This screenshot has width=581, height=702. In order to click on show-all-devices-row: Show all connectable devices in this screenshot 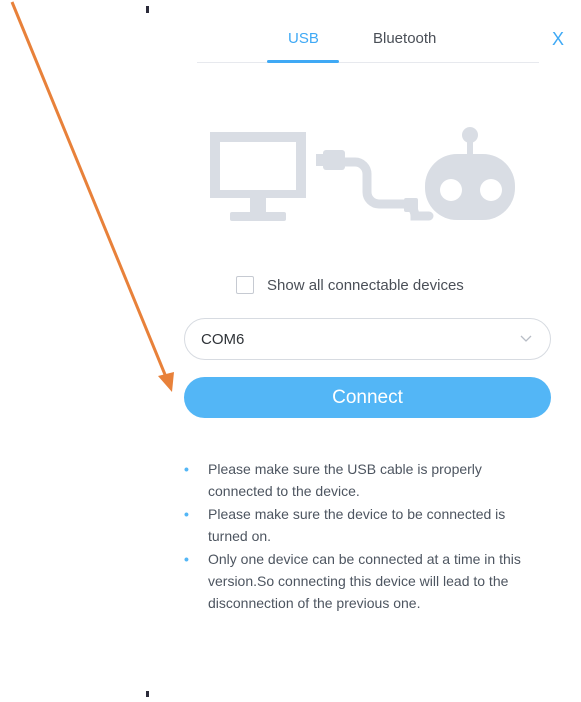, I will do `click(350, 285)`.